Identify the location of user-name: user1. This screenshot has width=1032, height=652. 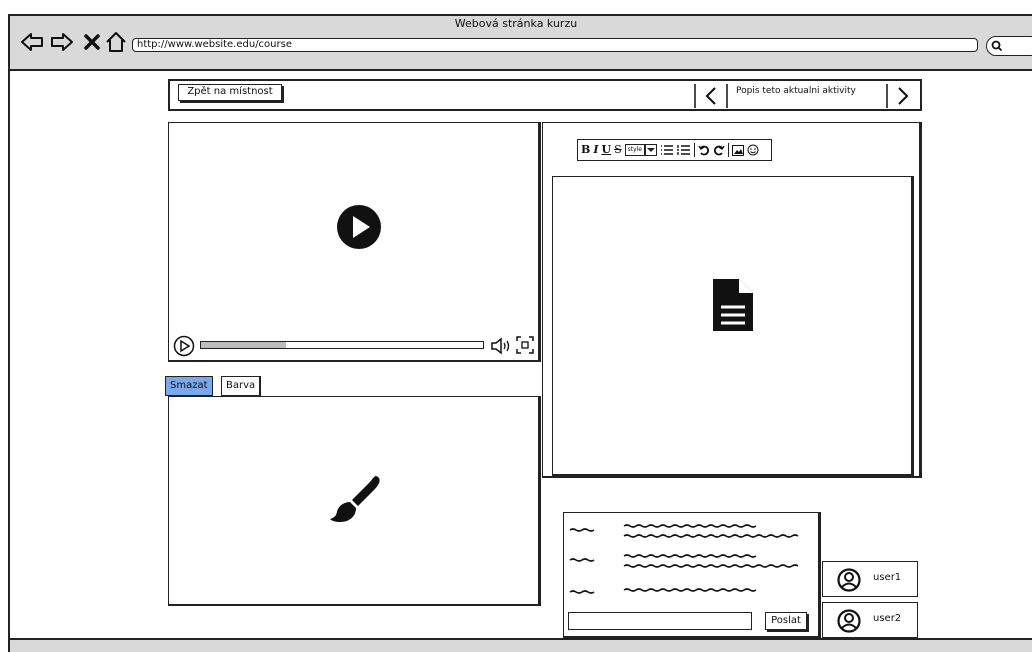
(887, 577).